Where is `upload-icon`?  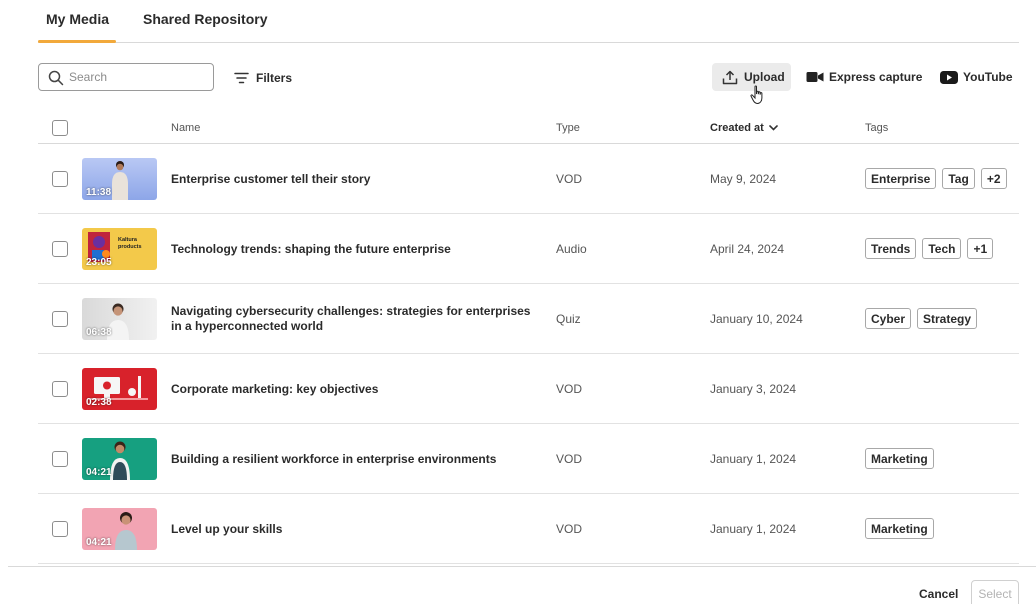 upload-icon is located at coordinates (730, 77).